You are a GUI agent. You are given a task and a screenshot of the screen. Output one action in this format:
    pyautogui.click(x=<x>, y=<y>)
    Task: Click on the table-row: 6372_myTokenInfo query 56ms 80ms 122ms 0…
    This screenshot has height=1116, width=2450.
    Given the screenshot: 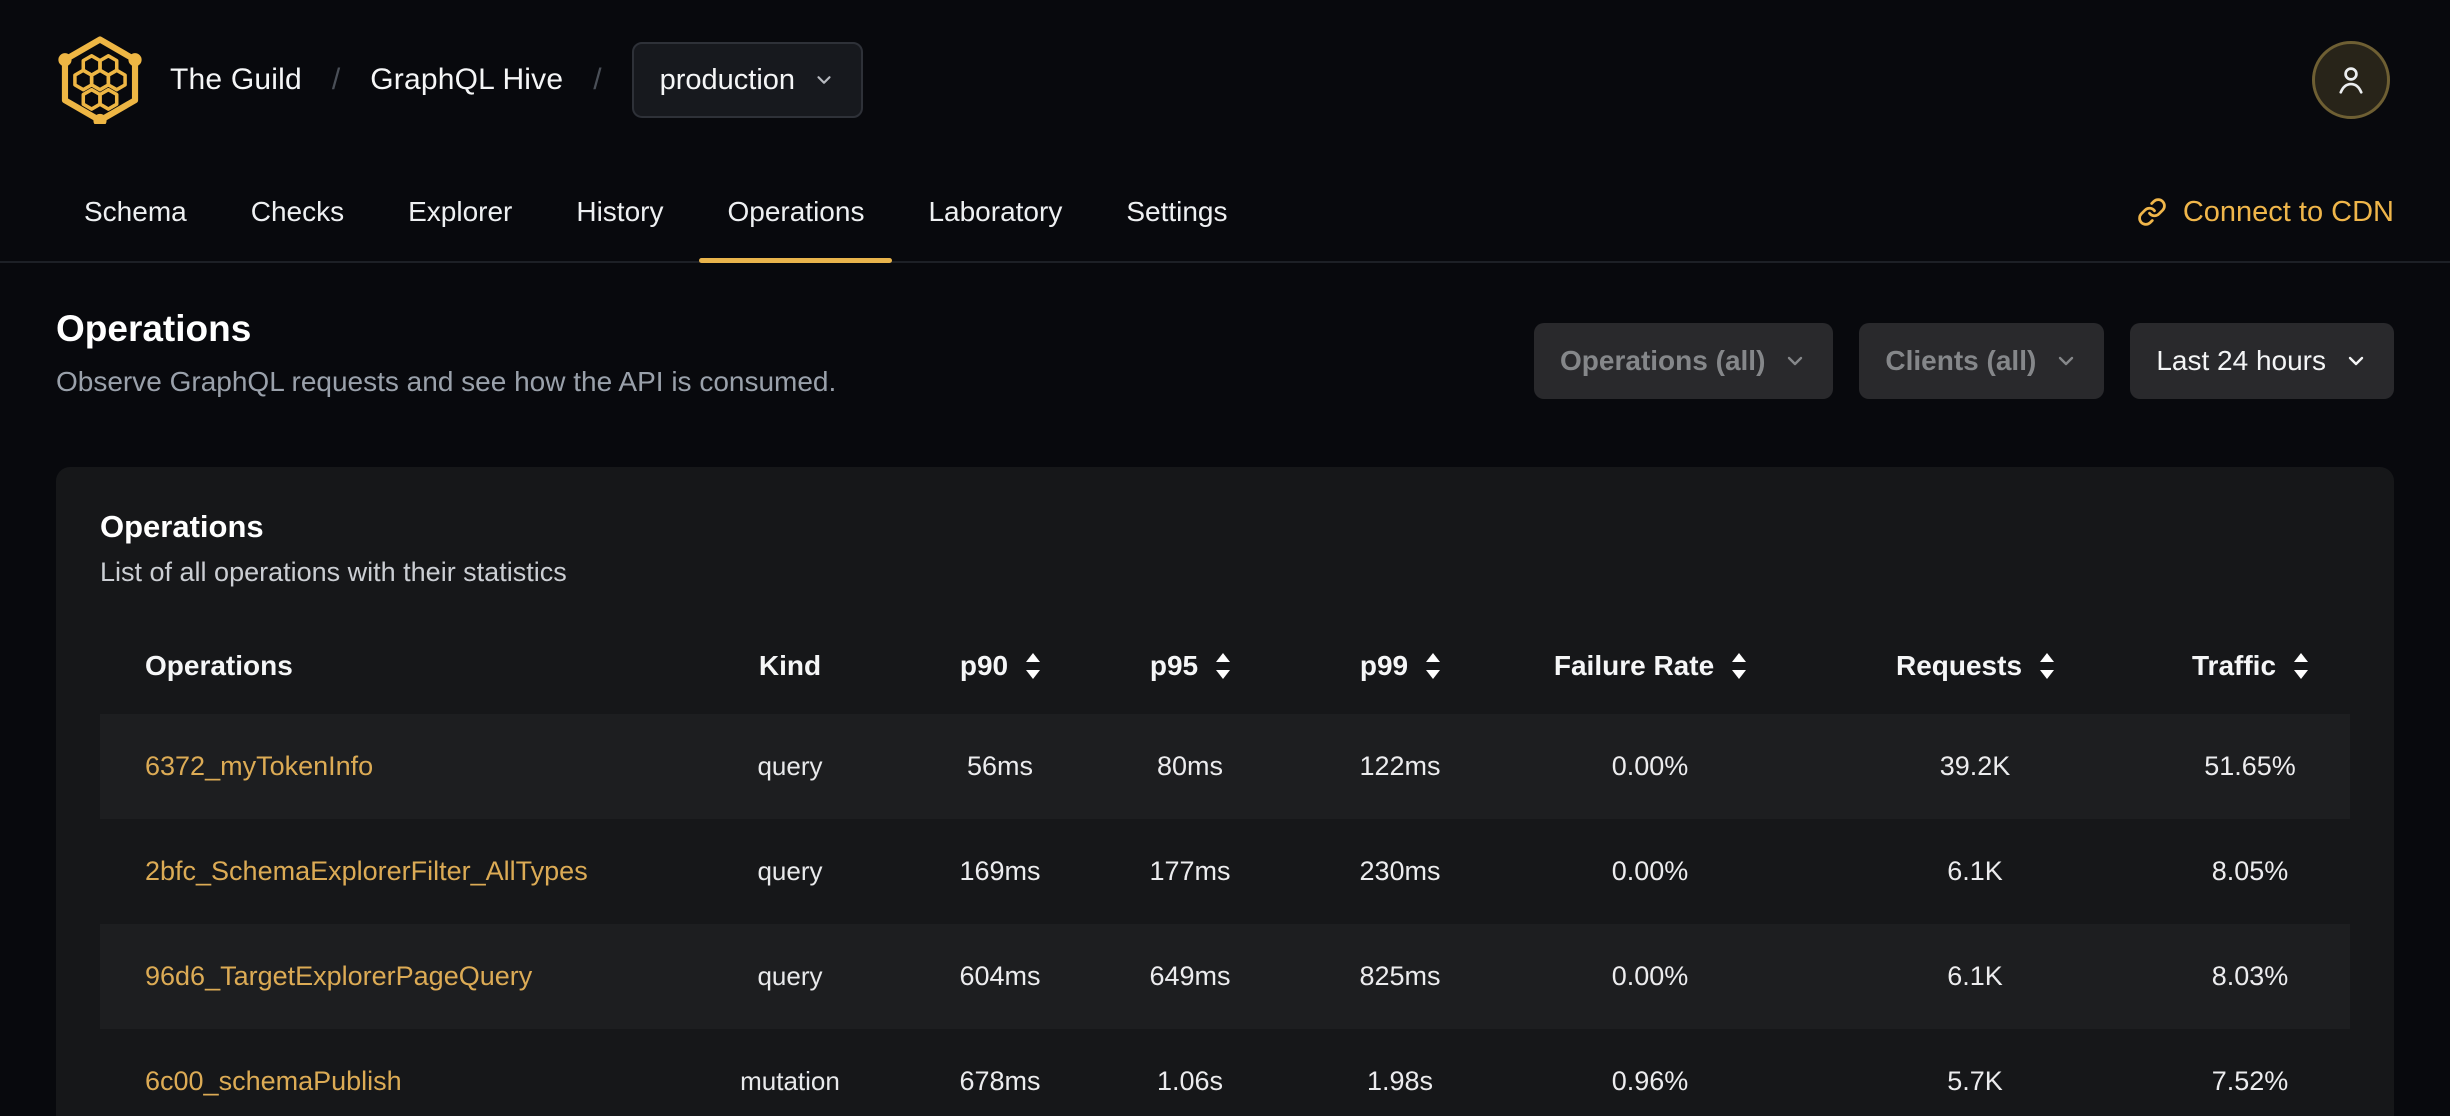 What is the action you would take?
    pyautogui.click(x=1225, y=766)
    